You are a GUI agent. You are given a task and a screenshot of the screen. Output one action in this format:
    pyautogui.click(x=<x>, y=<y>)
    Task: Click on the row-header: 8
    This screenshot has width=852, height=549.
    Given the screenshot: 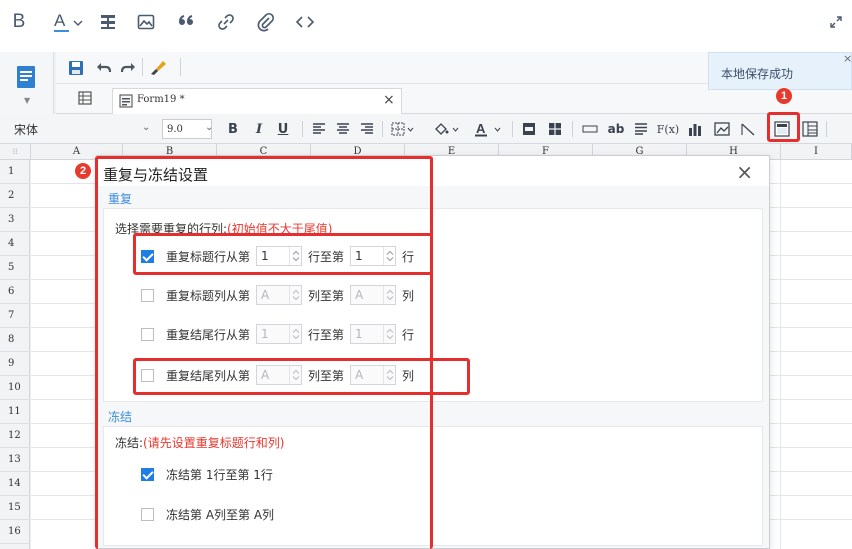 What is the action you would take?
    pyautogui.click(x=15, y=340)
    